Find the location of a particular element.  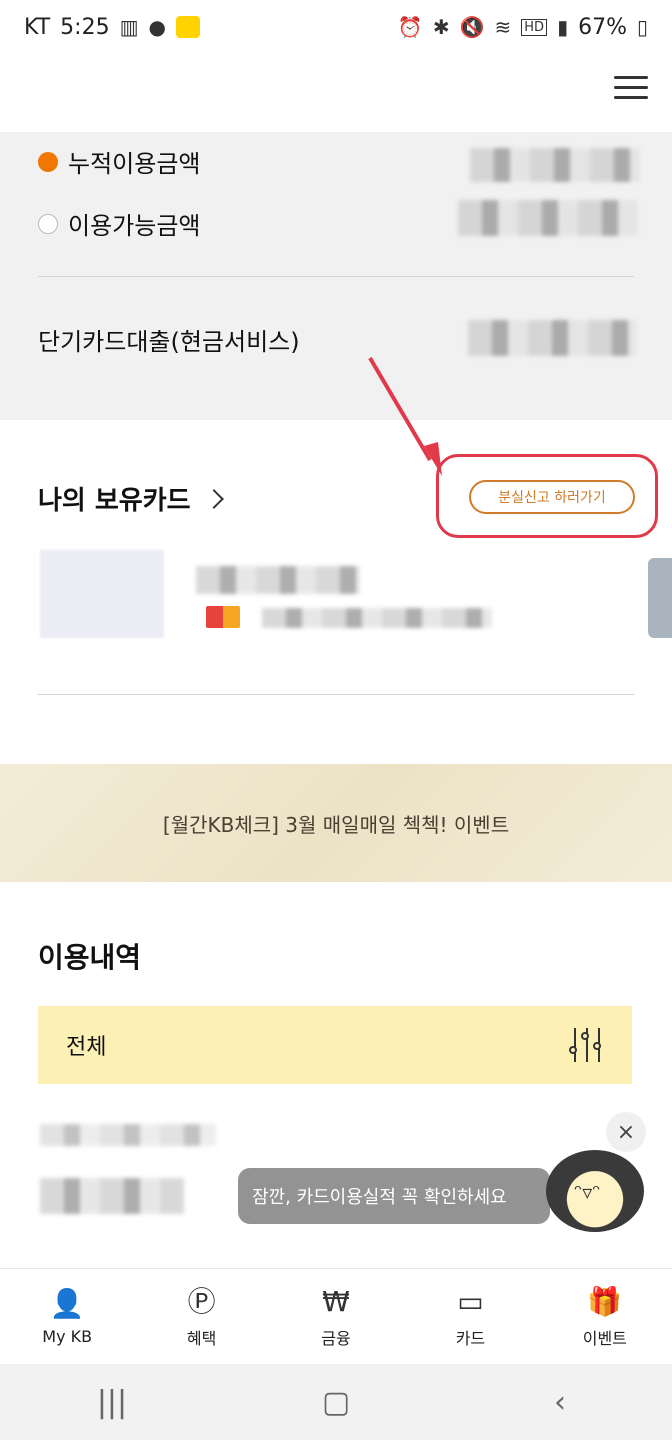

available-amount-label: 이용가능금액 is located at coordinates (134, 226).